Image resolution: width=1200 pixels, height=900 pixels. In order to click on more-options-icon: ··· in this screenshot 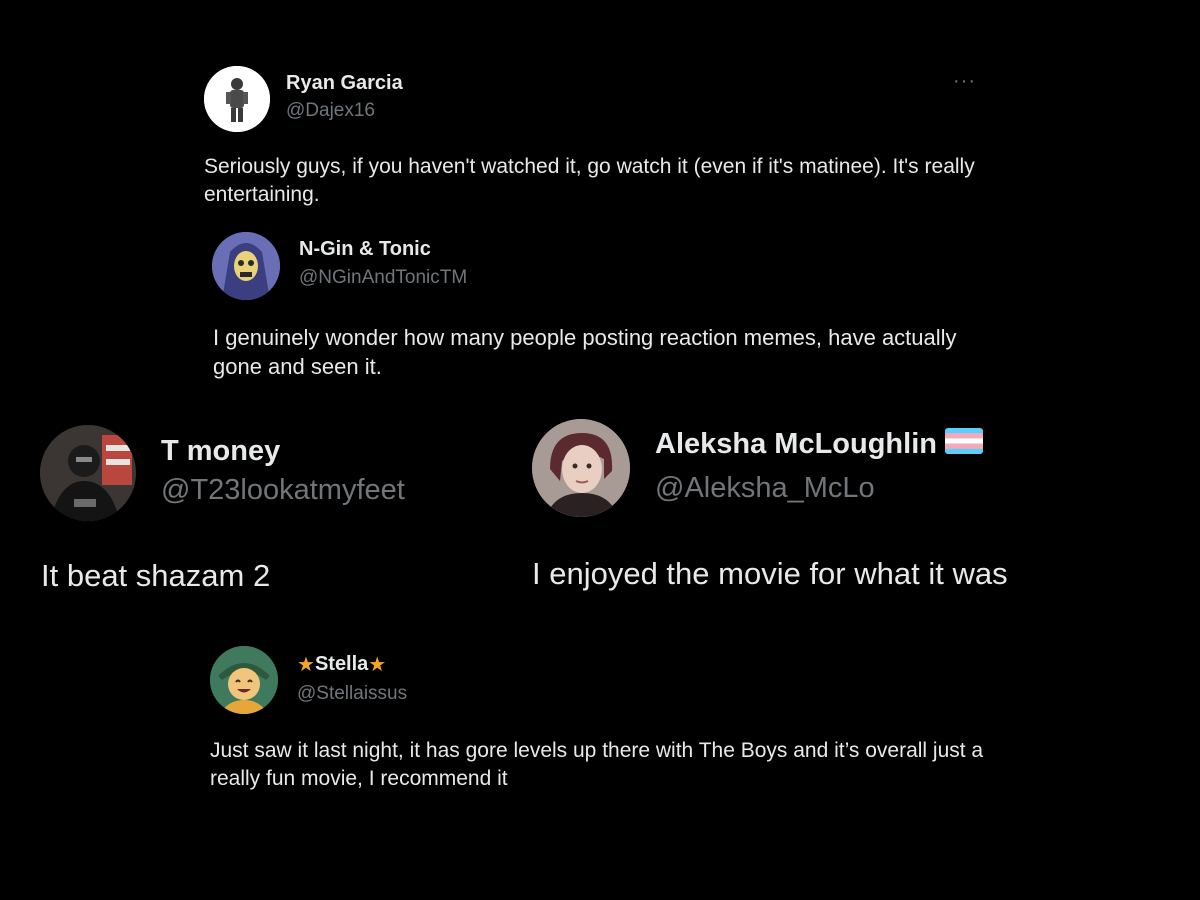, I will do `click(964, 81)`.